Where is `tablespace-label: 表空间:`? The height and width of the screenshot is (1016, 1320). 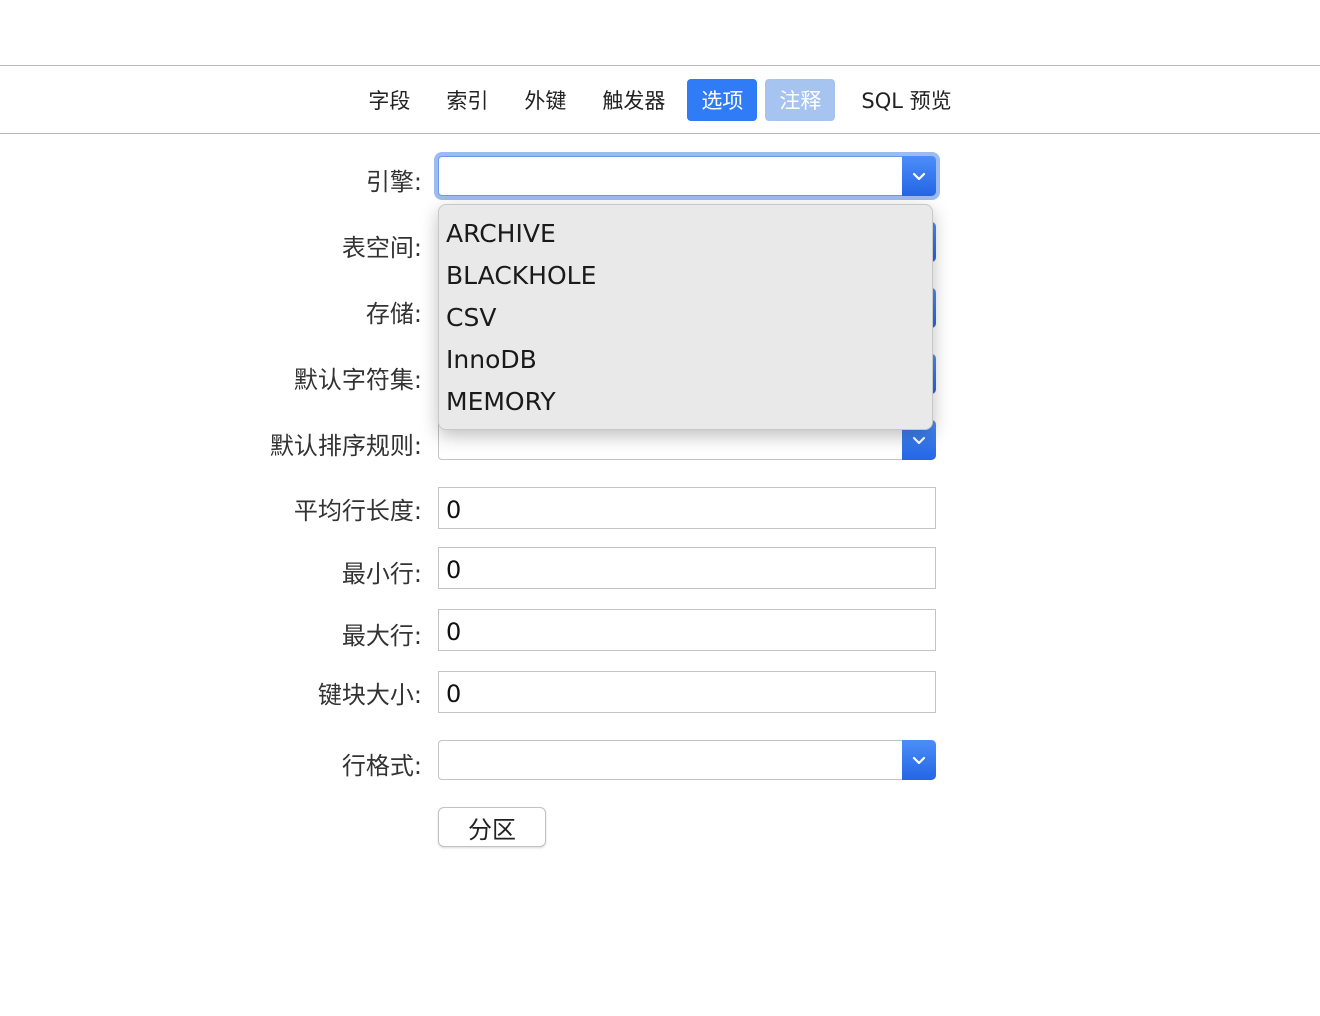
tablespace-label: 表空间: is located at coordinates (381, 248).